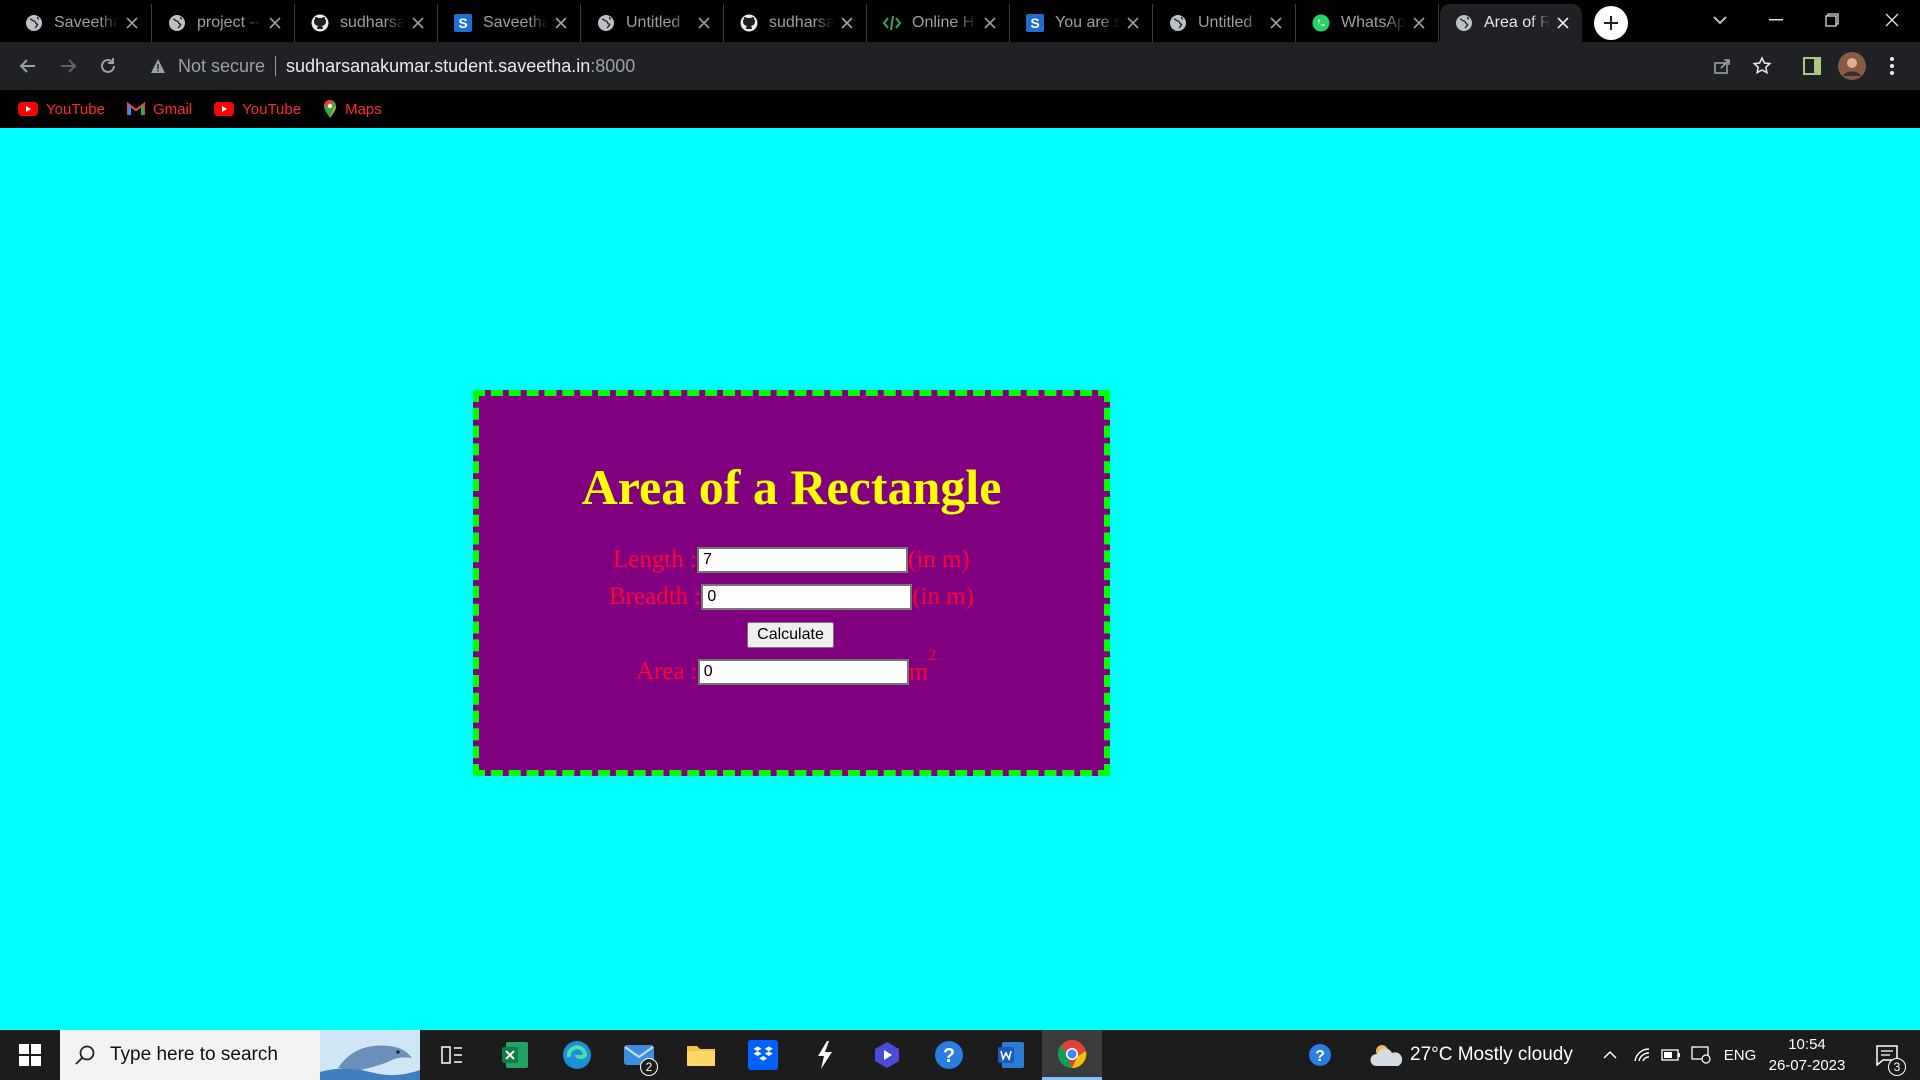  What do you see at coordinates (1897, 1067) in the screenshot?
I see `notification-count: 3` at bounding box center [1897, 1067].